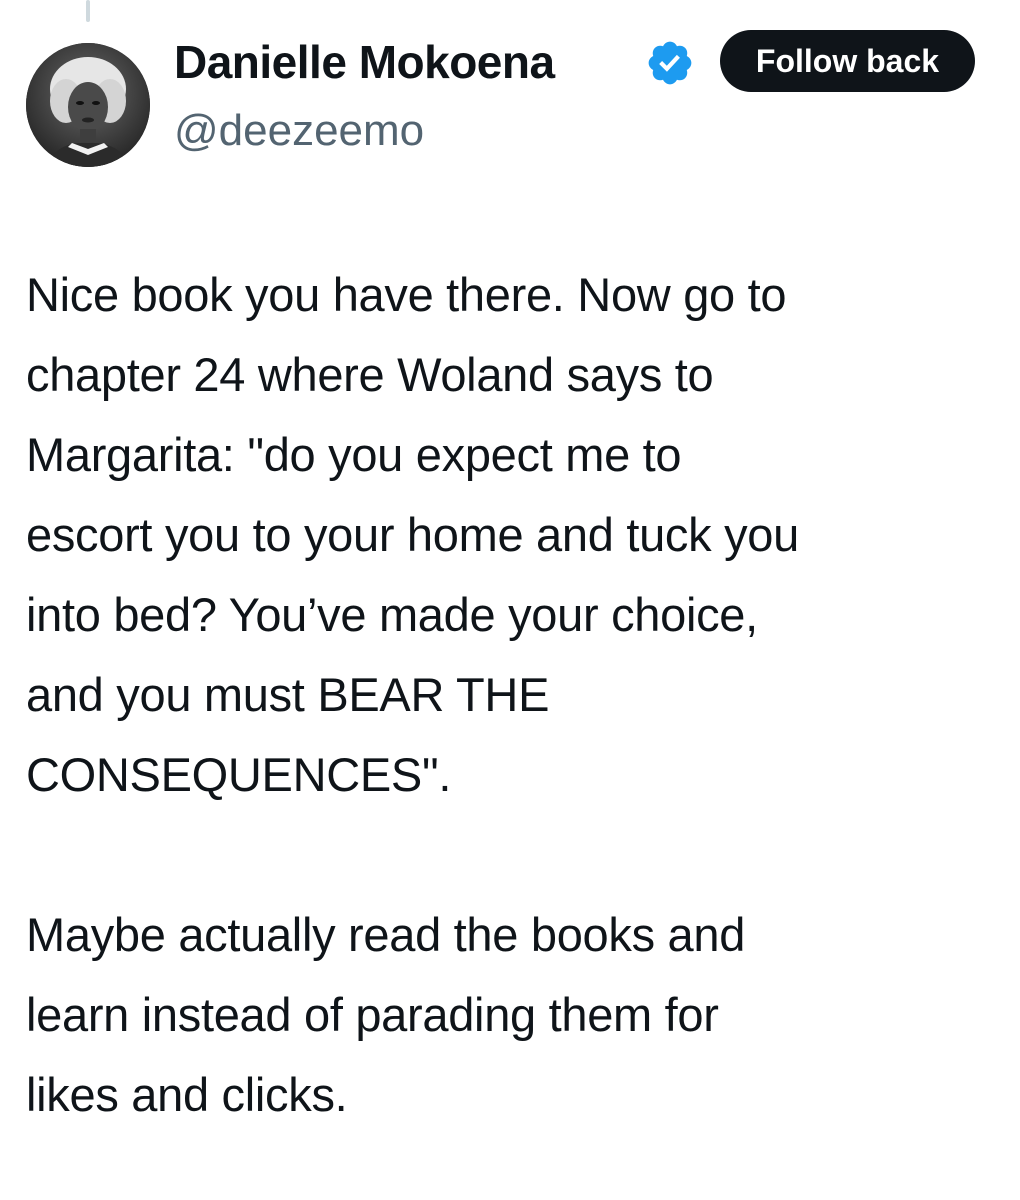 Image resolution: width=1020 pixels, height=1200 pixels. Describe the element at coordinates (88, 11) in the screenshot. I see `thread-connector-line` at that location.